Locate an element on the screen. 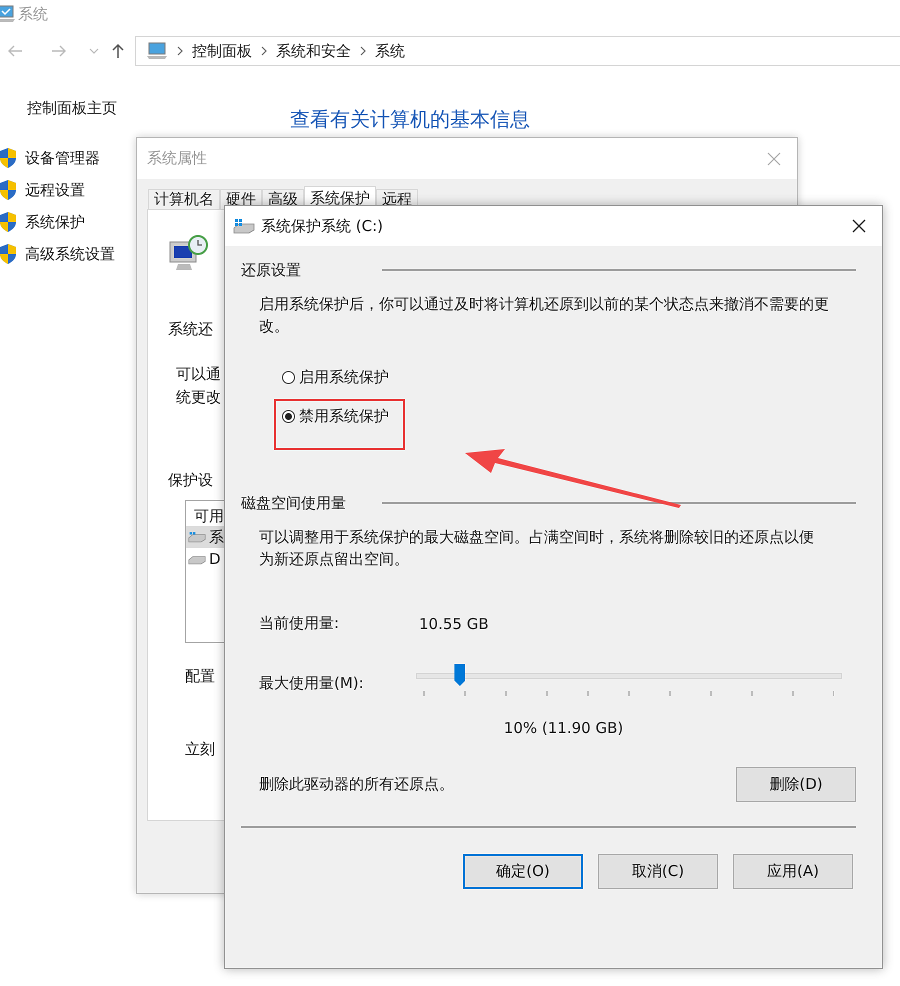  field-label: 最大使用量(M): is located at coordinates (312, 683).